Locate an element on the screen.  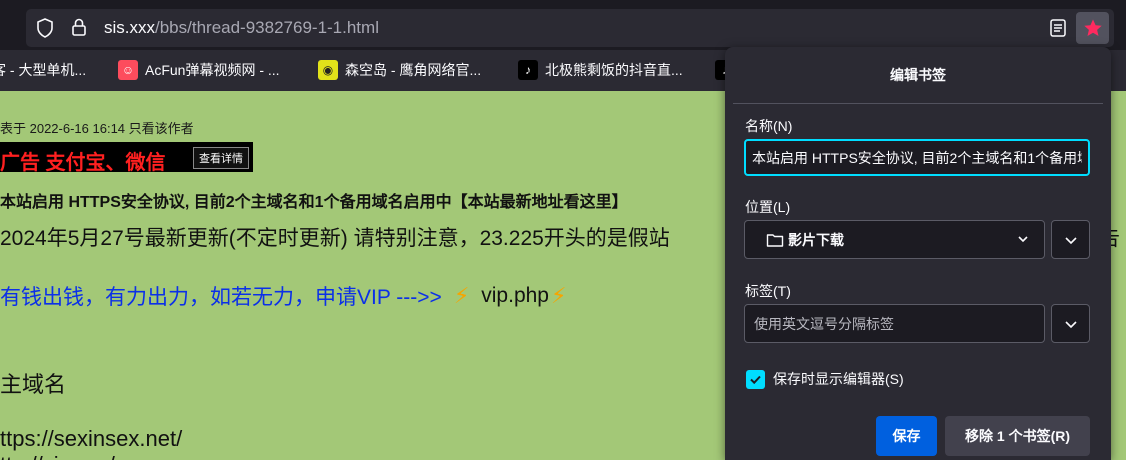
ad-banner-text: 广告 支付宝、微信 is located at coordinates (83, 163).